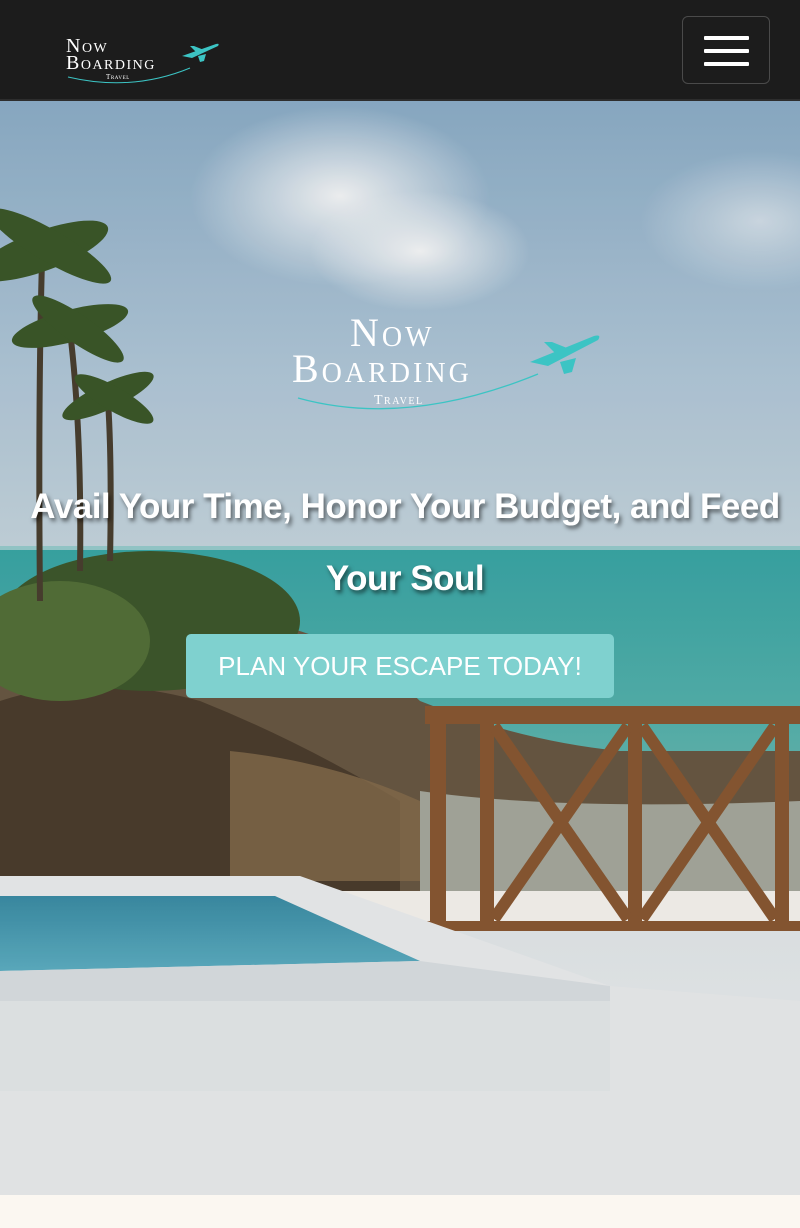 The height and width of the screenshot is (1228, 800). What do you see at coordinates (399, 400) in the screenshot?
I see `hero-logo-line3: Travel` at bounding box center [399, 400].